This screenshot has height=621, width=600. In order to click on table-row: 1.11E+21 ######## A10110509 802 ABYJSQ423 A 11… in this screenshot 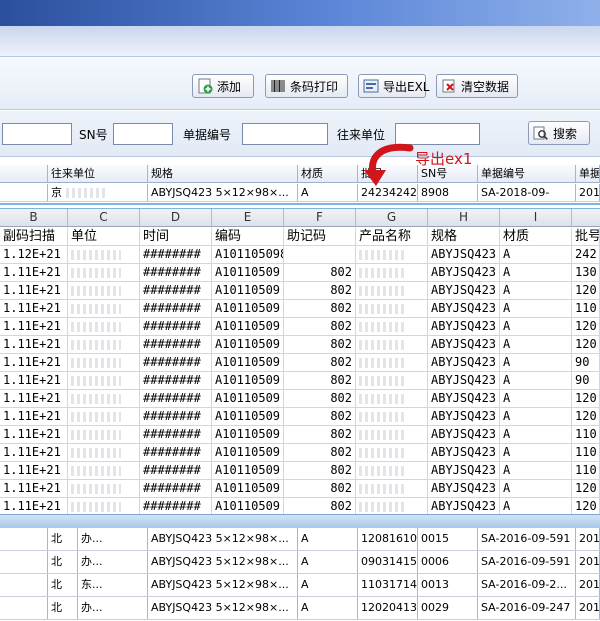, I will do `click(300, 471)`.